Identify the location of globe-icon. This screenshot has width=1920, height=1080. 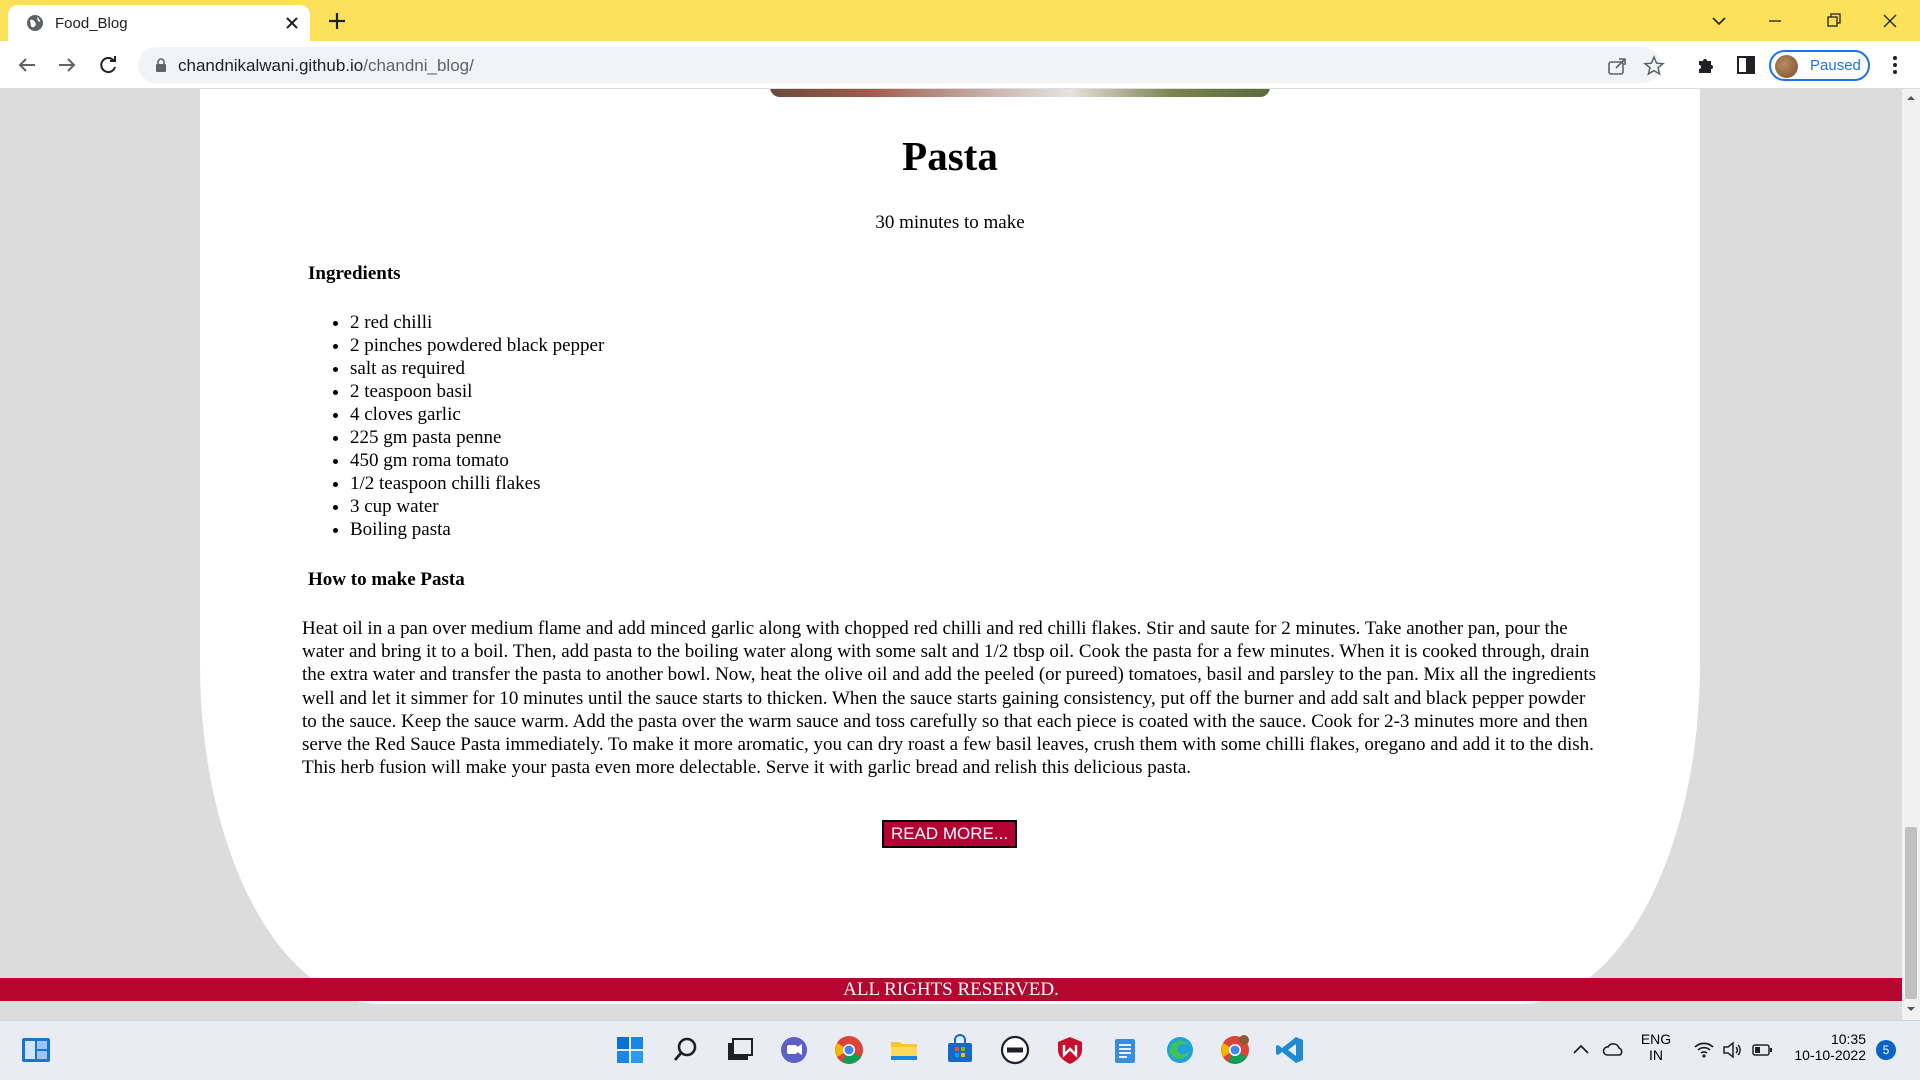
(35, 23).